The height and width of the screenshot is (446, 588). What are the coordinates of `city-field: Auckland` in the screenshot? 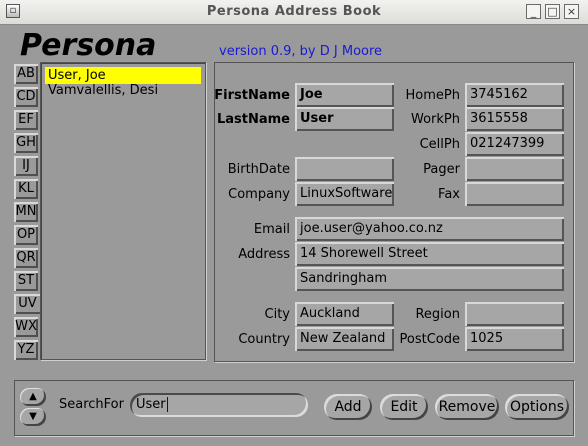 It's located at (344, 314).